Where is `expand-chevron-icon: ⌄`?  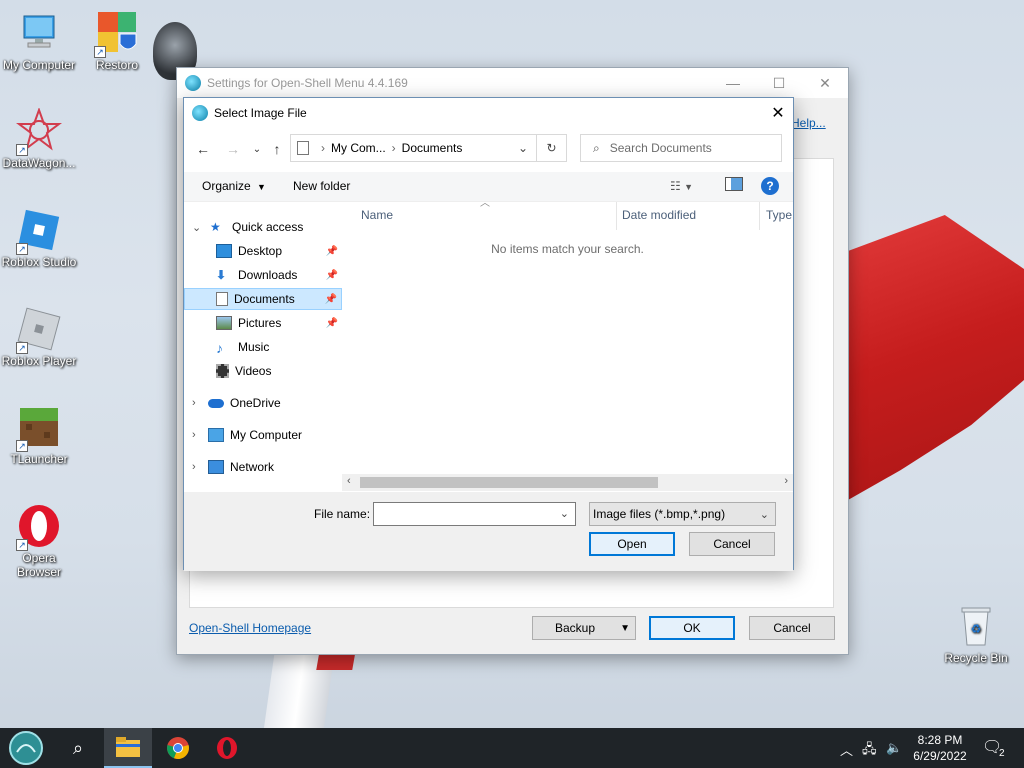 expand-chevron-icon: ⌄ is located at coordinates (196, 227).